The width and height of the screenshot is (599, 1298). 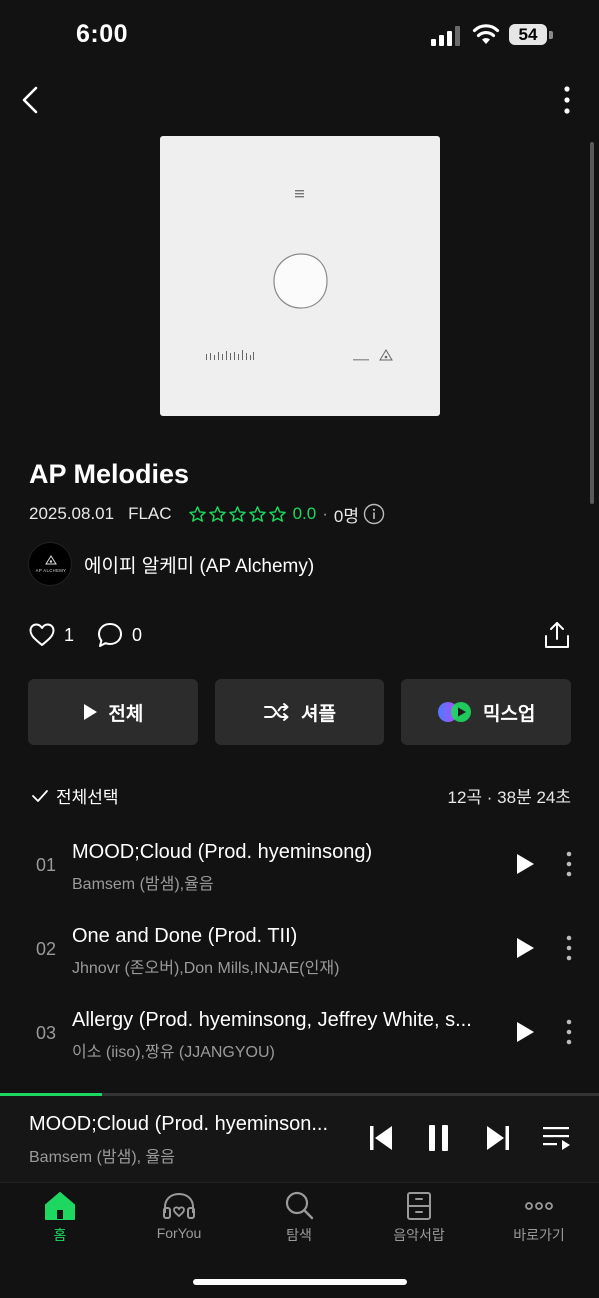 I want to click on album-cover-art, so click(x=299, y=275).